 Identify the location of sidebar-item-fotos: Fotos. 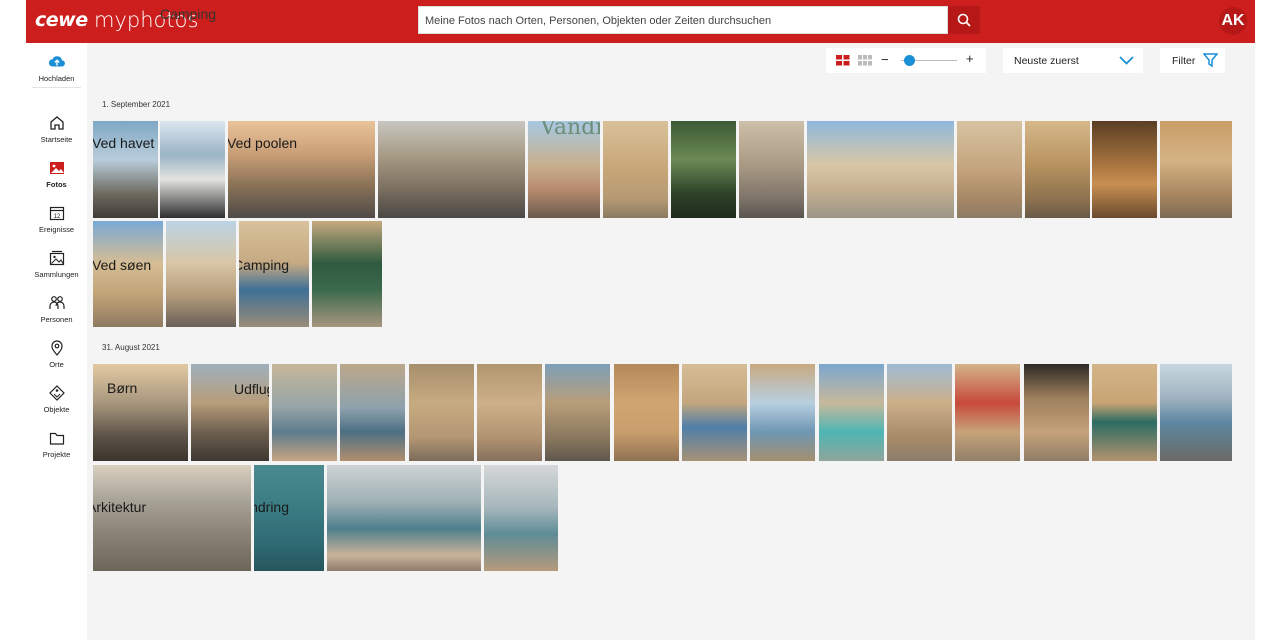
(56, 174).